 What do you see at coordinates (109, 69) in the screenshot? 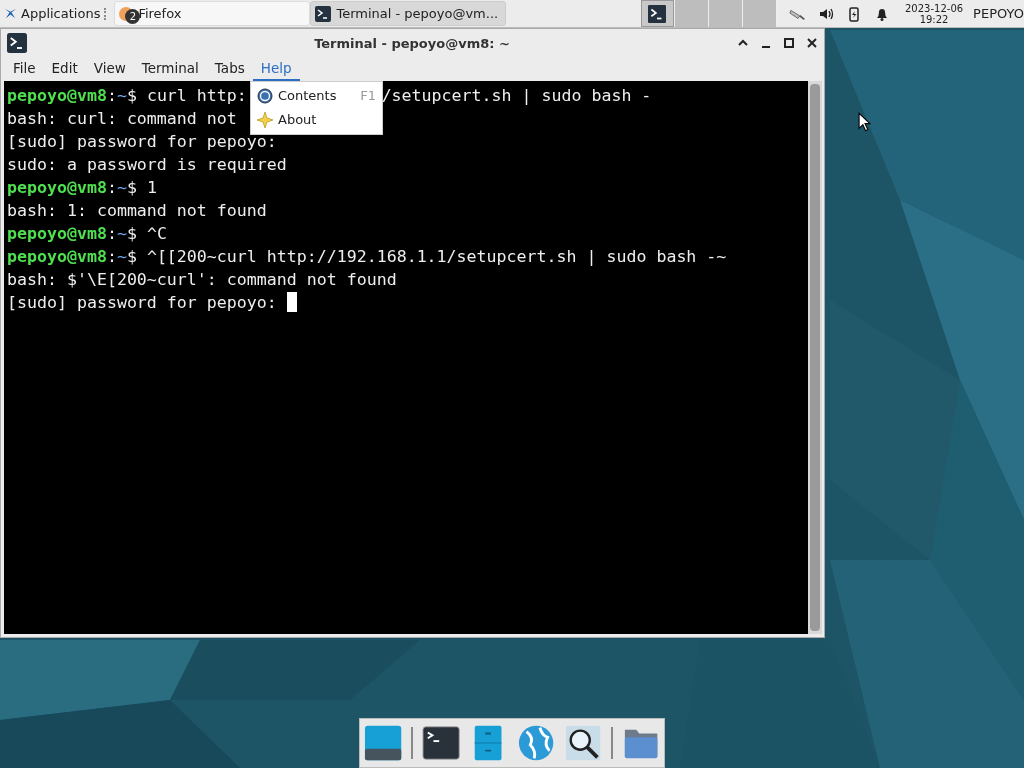
I see `menu-item: View` at bounding box center [109, 69].